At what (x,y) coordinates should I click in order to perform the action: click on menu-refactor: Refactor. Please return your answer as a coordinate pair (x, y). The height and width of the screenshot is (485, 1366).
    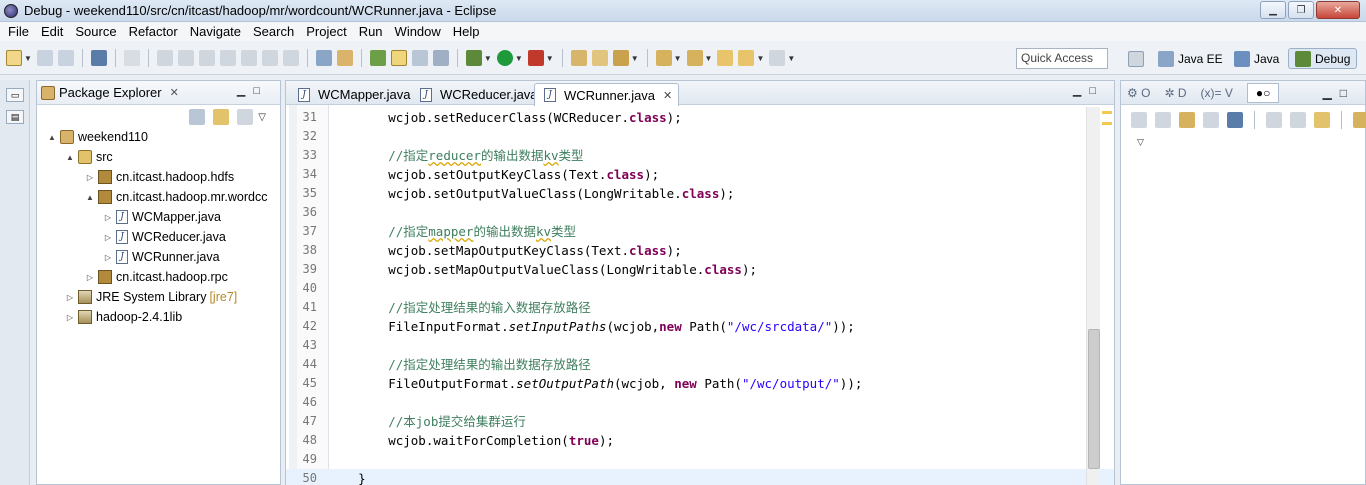
    Looking at the image, I should click on (153, 31).